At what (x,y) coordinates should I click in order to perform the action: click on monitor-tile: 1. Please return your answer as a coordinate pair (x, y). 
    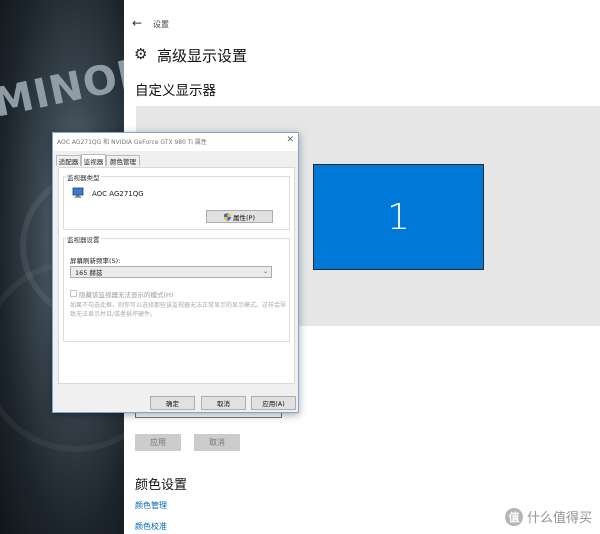
    Looking at the image, I should click on (398, 217).